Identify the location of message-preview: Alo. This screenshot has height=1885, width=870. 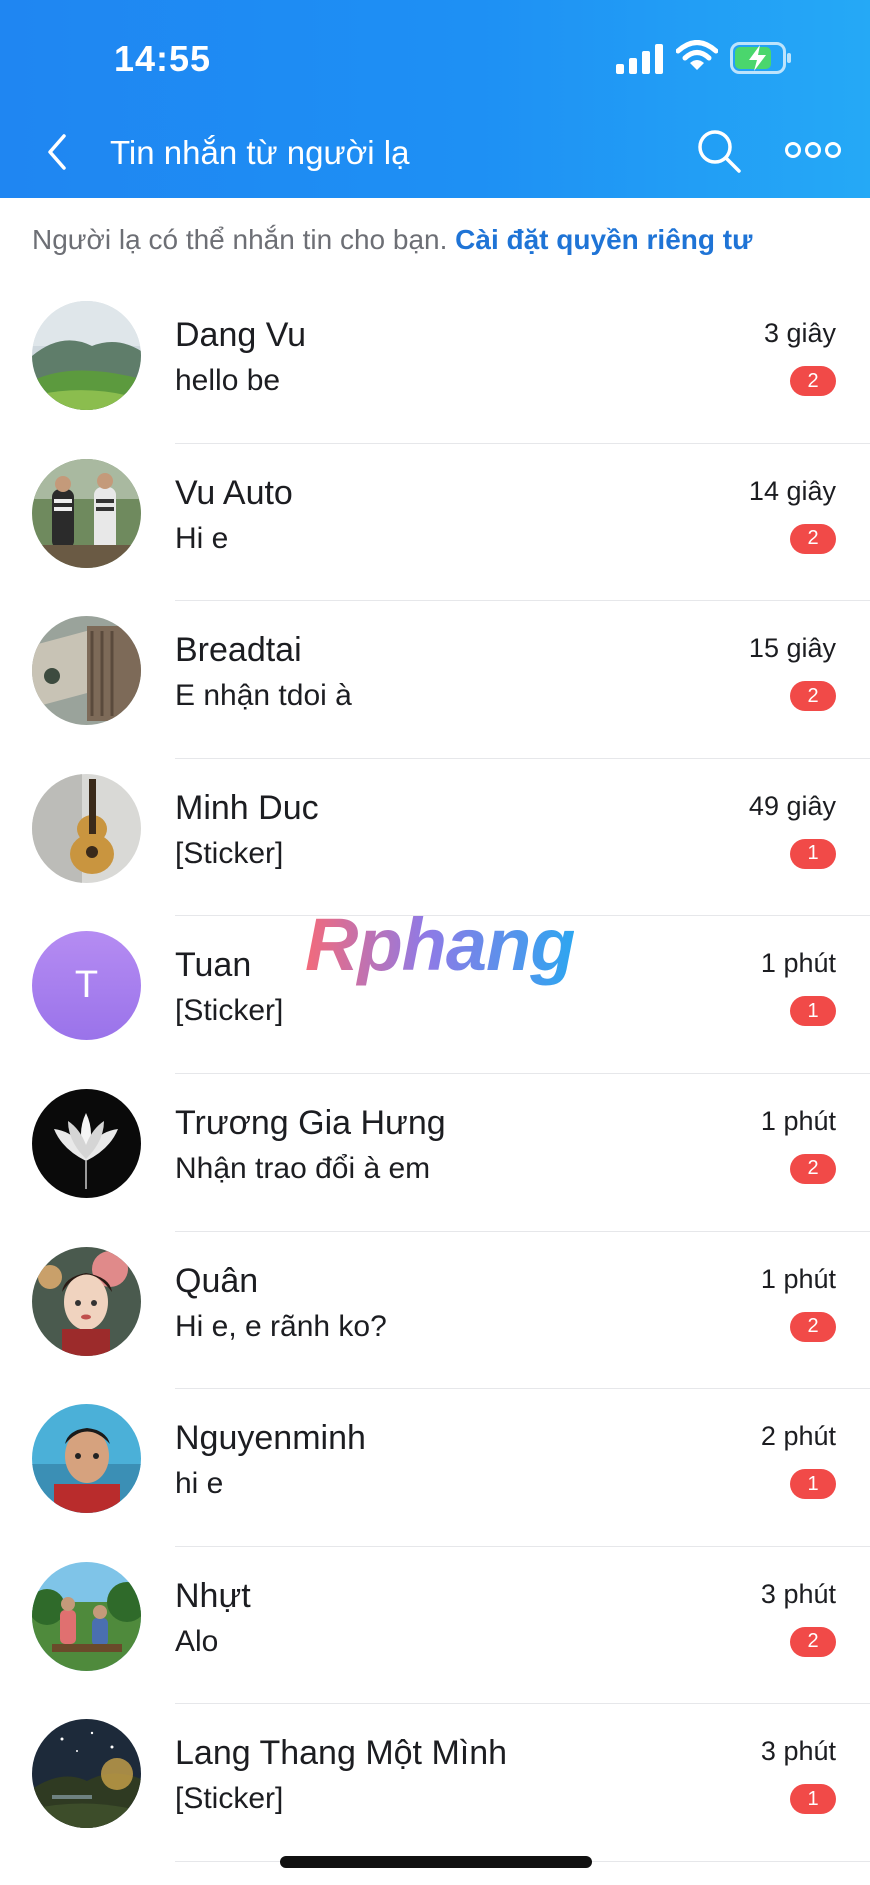
(197, 1641).